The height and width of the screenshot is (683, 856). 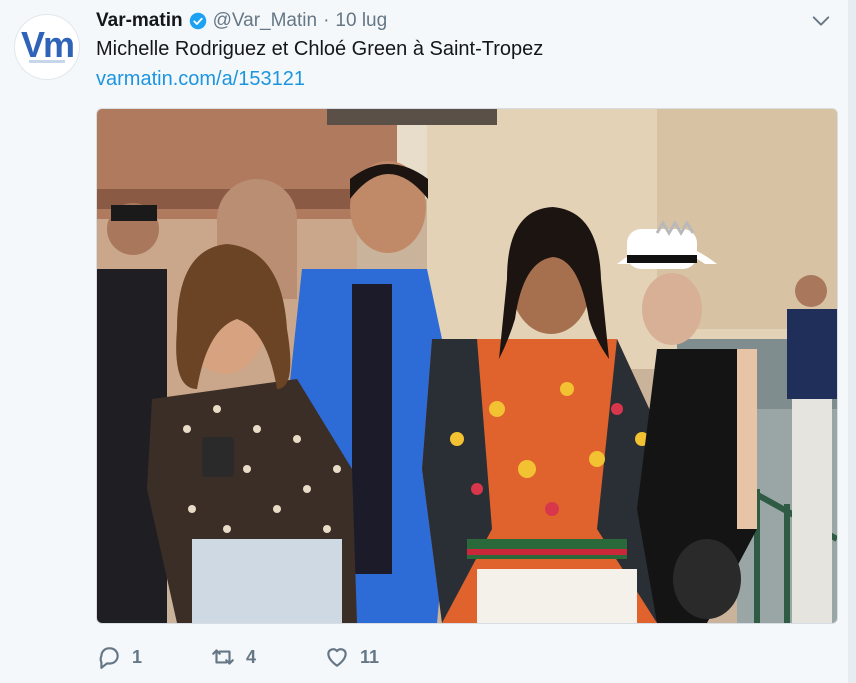 I want to click on avatar-logo-shadow, so click(x=47, y=61).